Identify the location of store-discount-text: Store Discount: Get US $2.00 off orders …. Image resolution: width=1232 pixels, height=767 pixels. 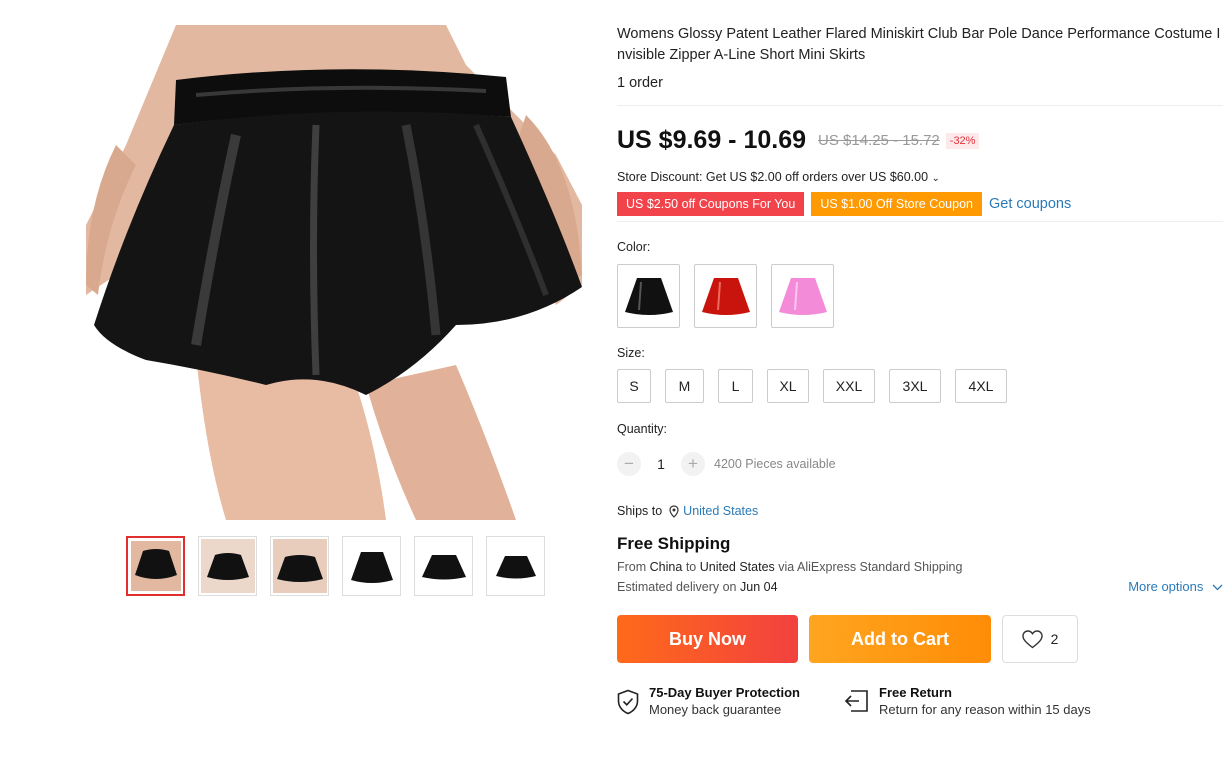
(773, 177).